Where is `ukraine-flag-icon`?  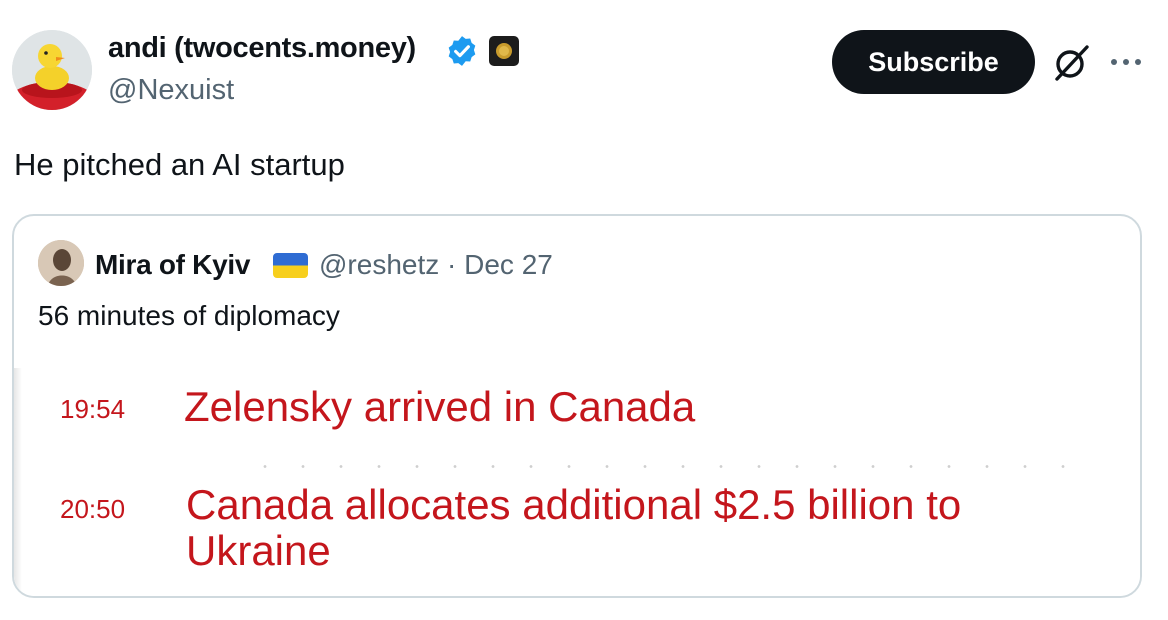 ukraine-flag-icon is located at coordinates (290, 265).